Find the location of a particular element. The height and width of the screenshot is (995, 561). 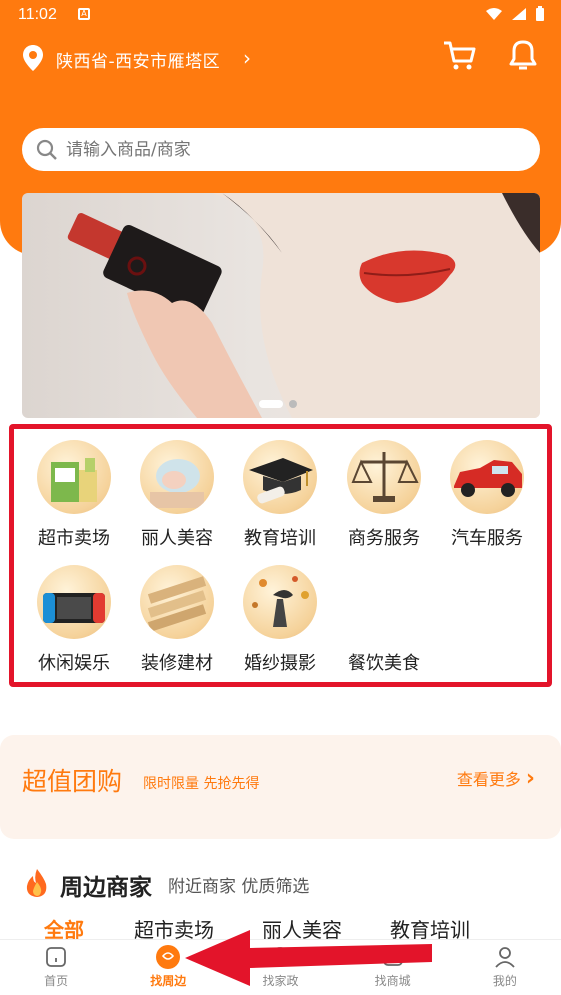

search-bar is located at coordinates (281, 149).